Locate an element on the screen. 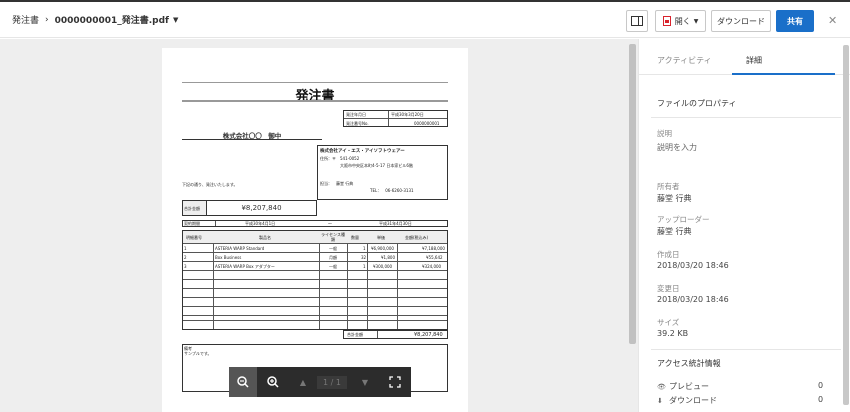 This screenshot has width=850, height=412. fullscreen-button is located at coordinates (395, 382).